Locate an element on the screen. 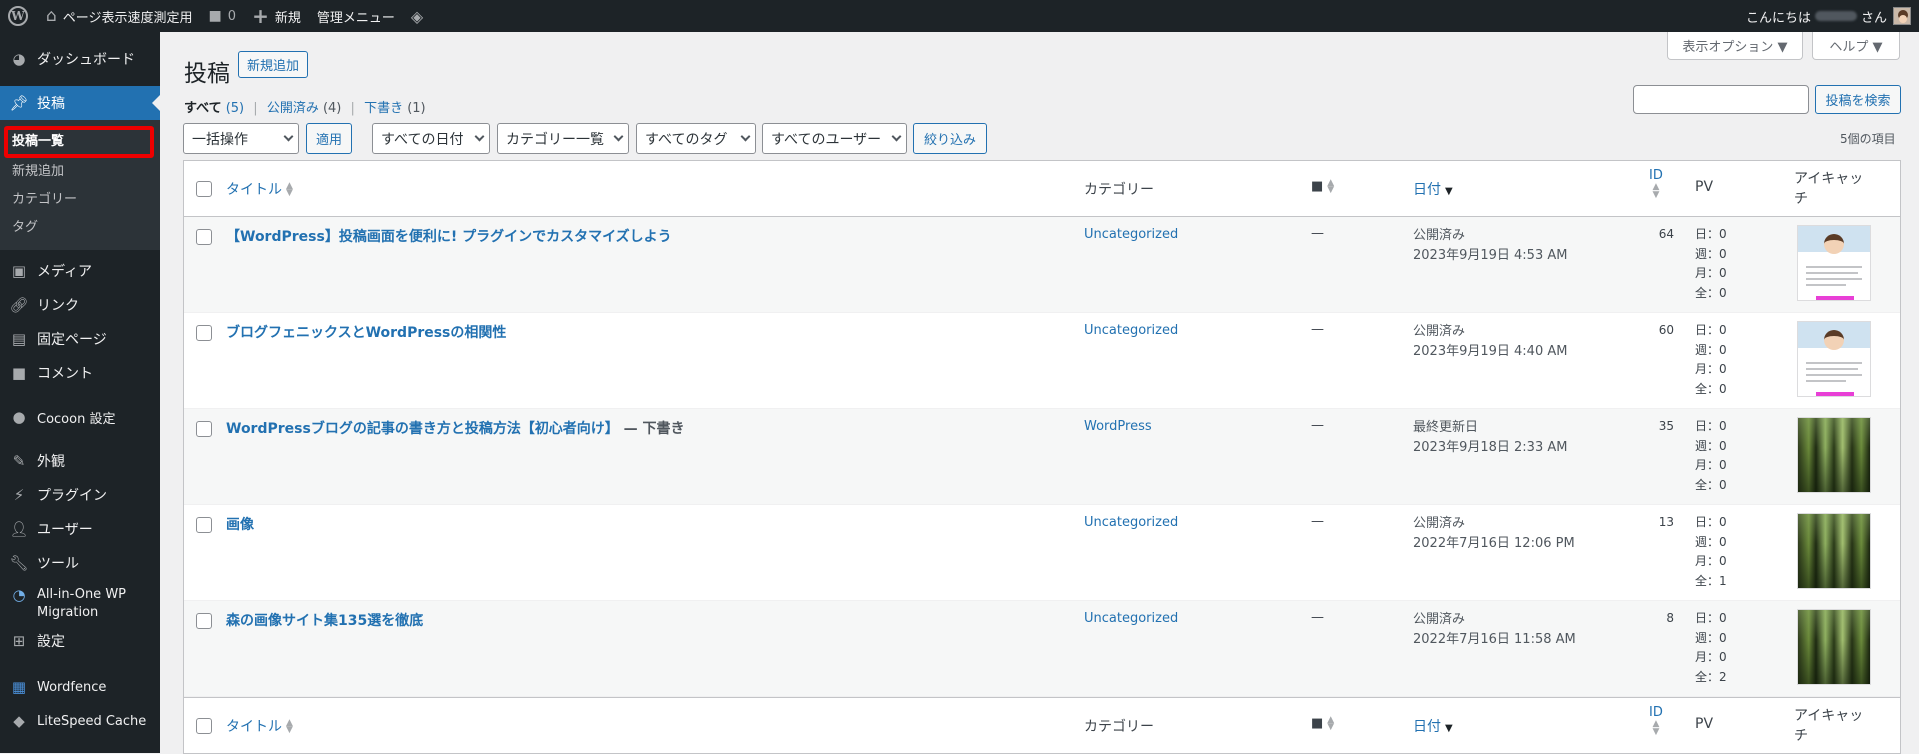 The width and height of the screenshot is (1919, 754). post-title-link: 【WordPress】投稿画面を便利に! プラグインでカスタマイズしよう is located at coordinates (449, 237).